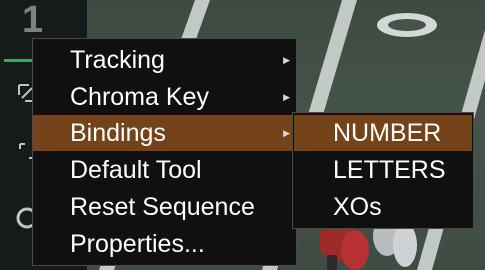 This screenshot has width=485, height=270. I want to click on submenu-item-xos: XOs, so click(383, 207).